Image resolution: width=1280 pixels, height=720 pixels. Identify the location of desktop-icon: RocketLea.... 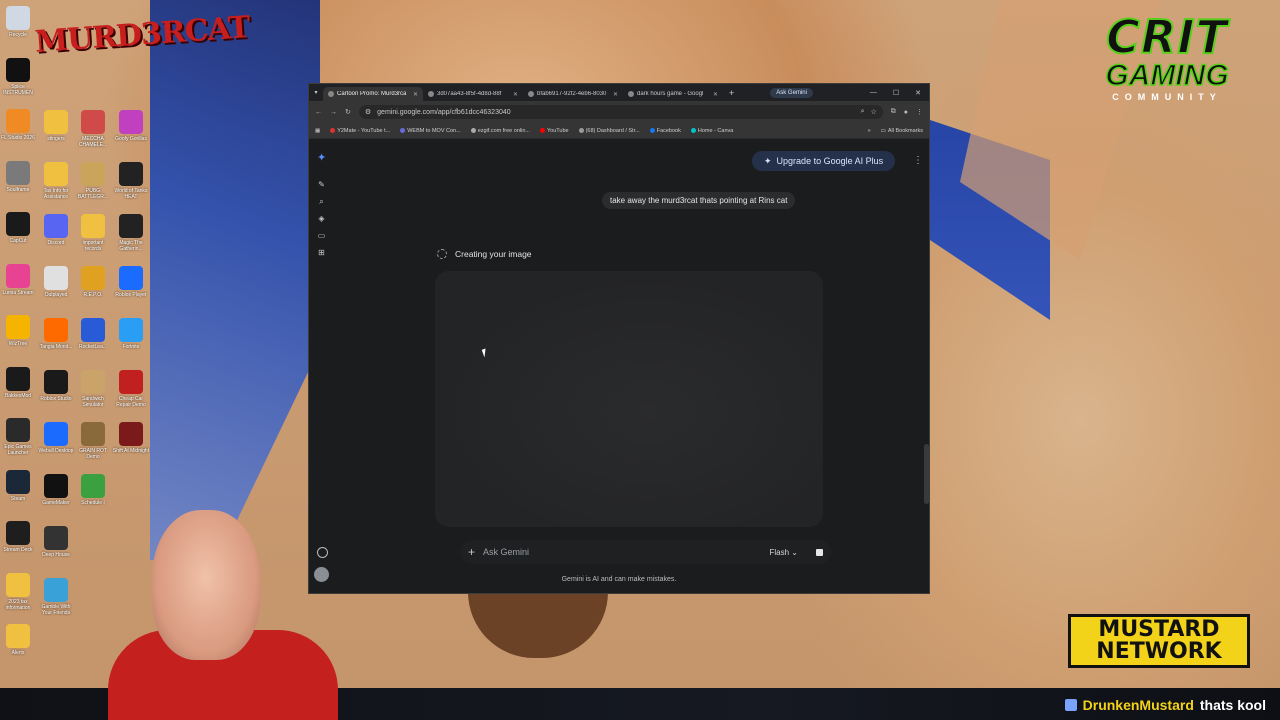
(93, 334).